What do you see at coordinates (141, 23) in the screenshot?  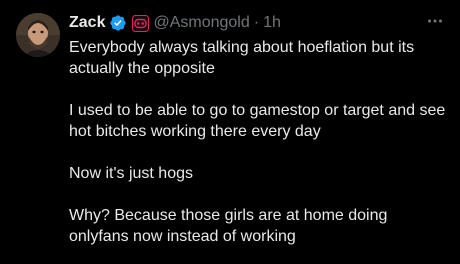 I see `affiliation-badge-icon` at bounding box center [141, 23].